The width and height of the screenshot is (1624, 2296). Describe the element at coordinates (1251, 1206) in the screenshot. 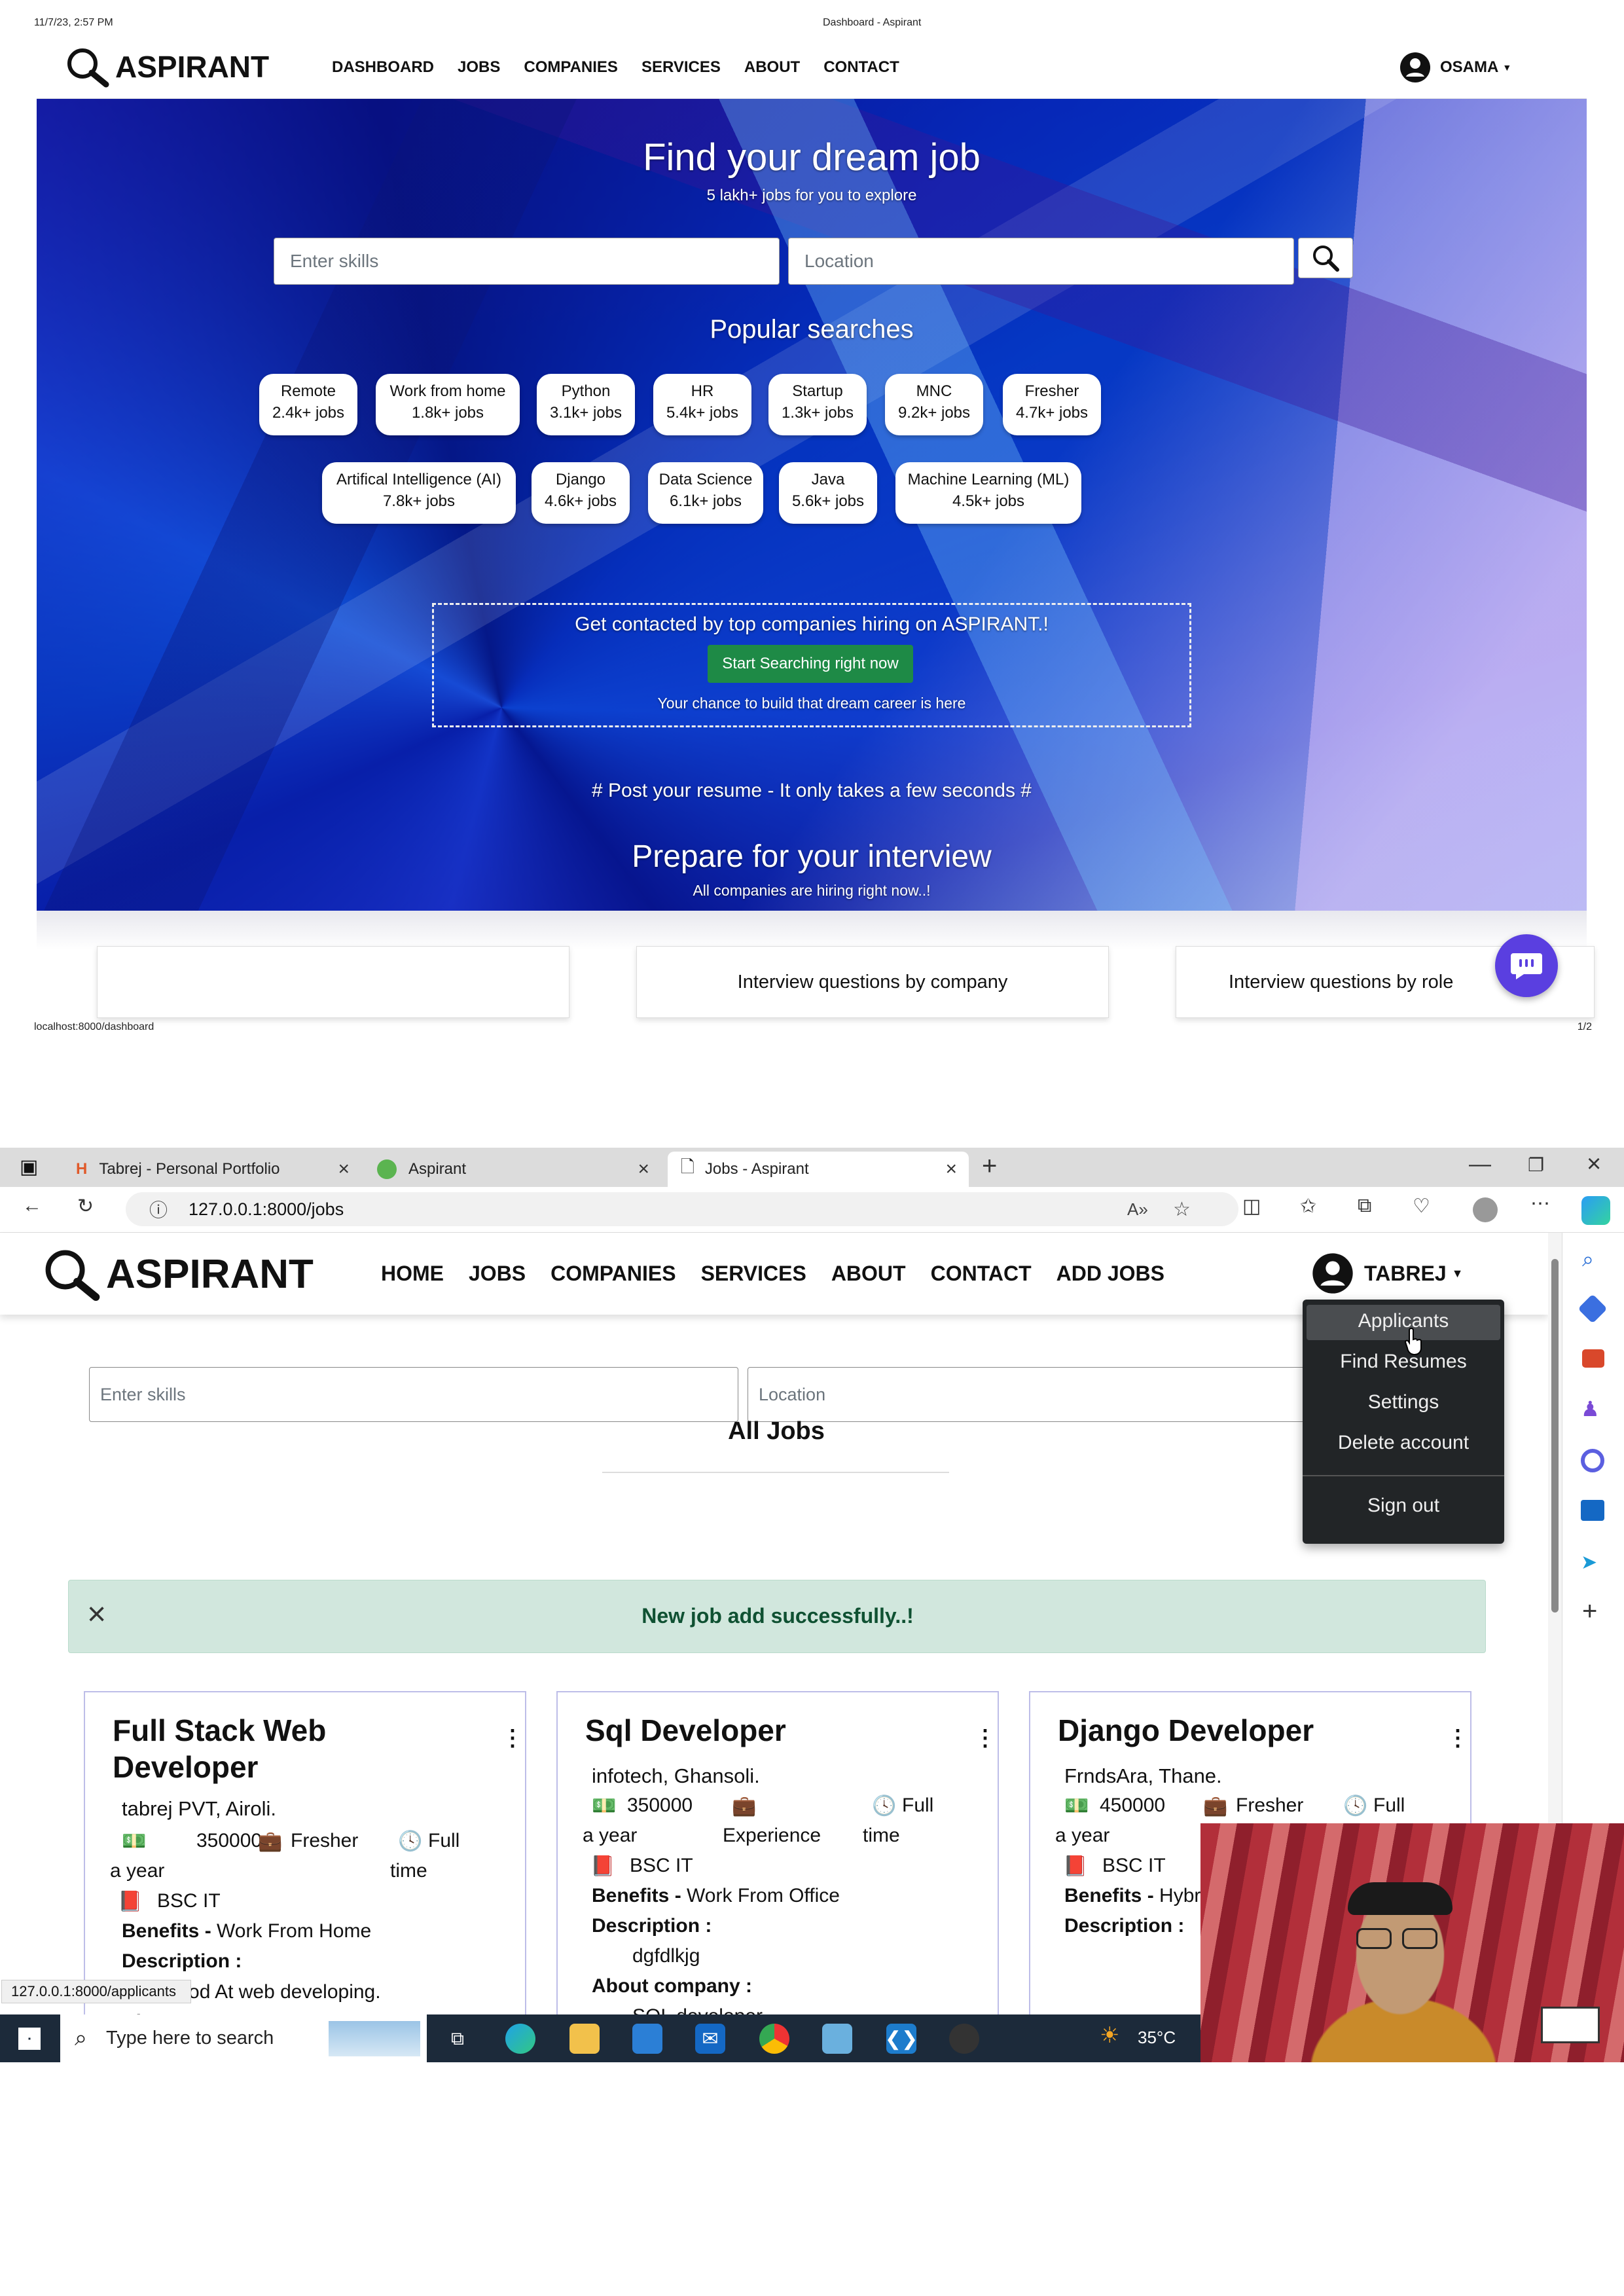

I see `split-screen-icon: ◫` at that location.